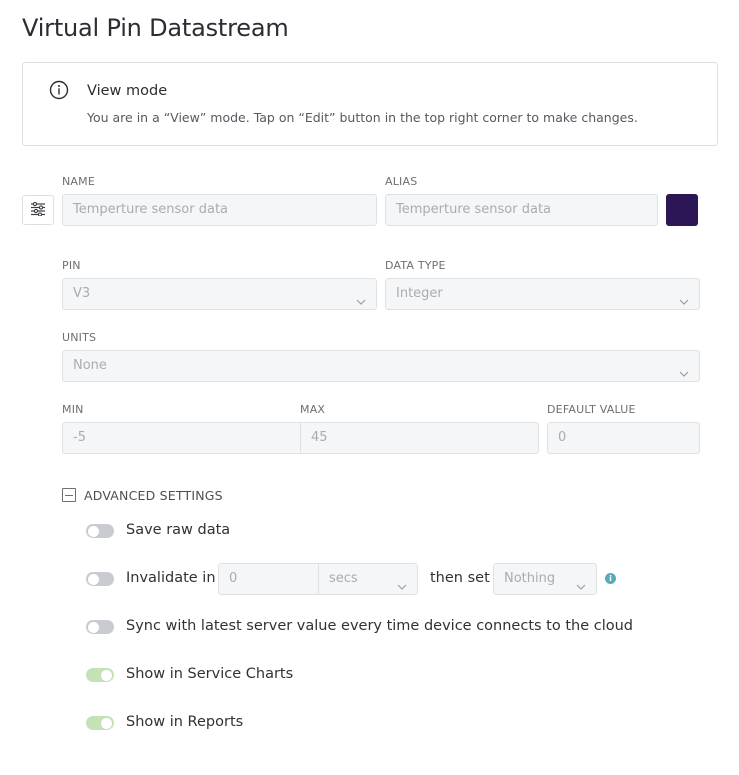 This screenshot has height=775, width=739. I want to click on service-charts-toggle, so click(100, 675).